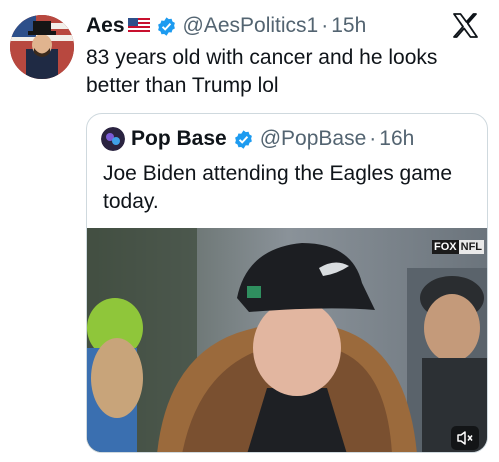  What do you see at coordinates (105, 26) in the screenshot?
I see `author-name: Aes` at bounding box center [105, 26].